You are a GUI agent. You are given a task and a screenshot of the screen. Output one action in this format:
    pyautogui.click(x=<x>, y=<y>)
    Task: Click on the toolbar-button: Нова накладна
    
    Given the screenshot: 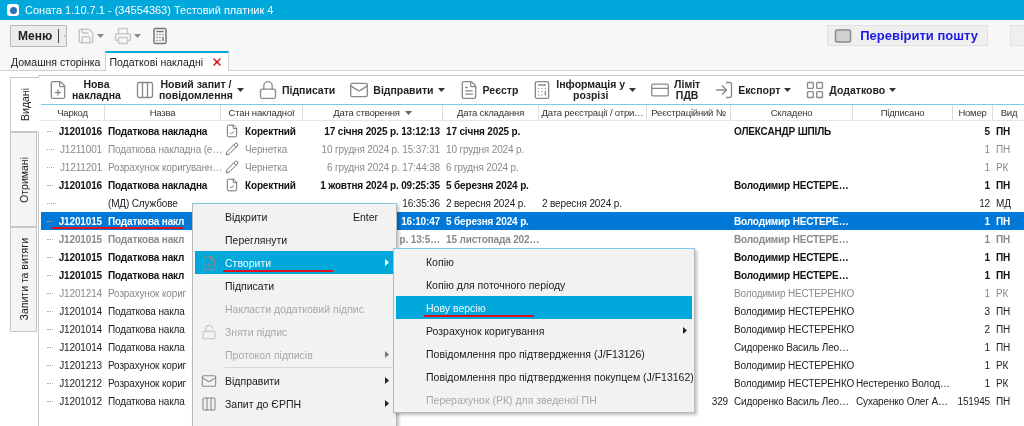 What is the action you would take?
    pyautogui.click(x=84, y=90)
    